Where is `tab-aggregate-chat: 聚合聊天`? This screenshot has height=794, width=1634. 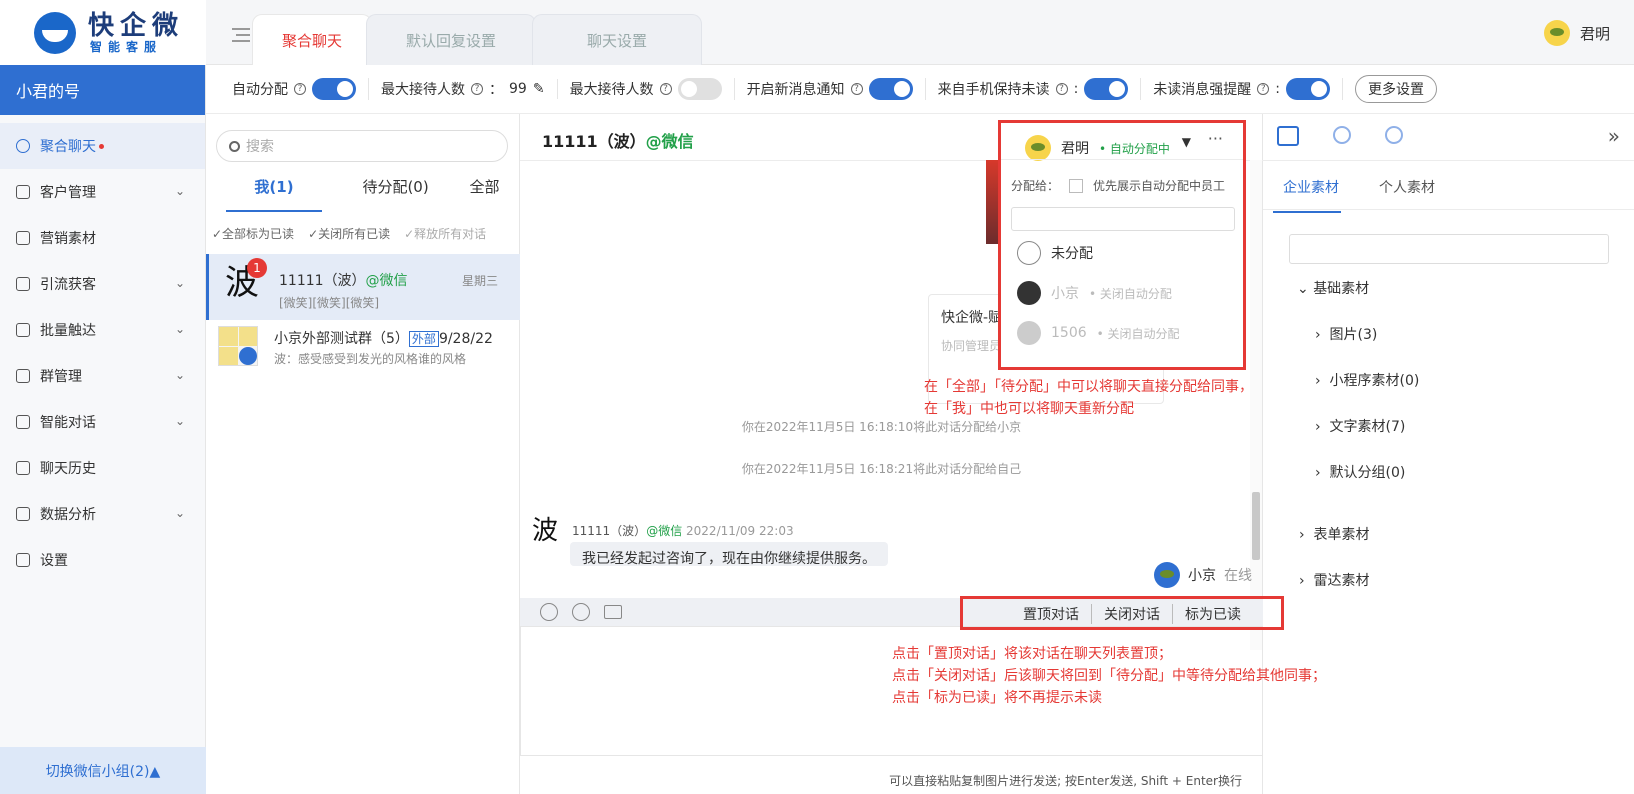
tab-aggregate-chat: 聚合聊天 is located at coordinates (312, 39).